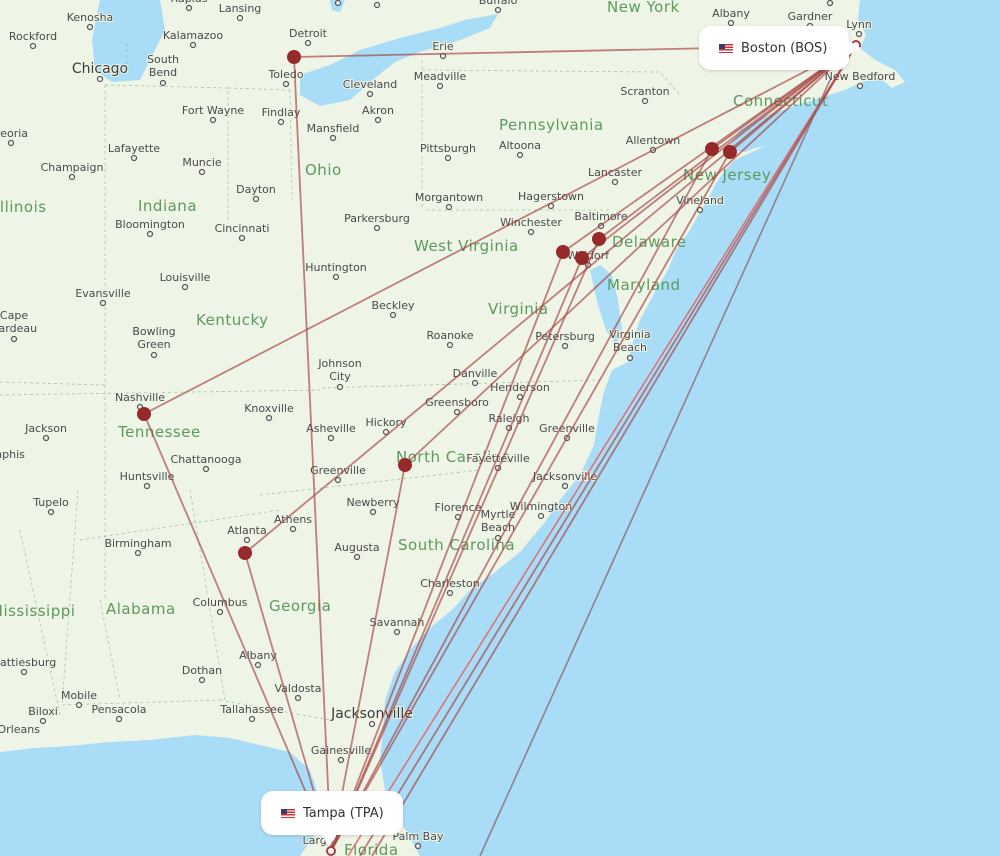 The image size is (1000, 856). I want to click on city-label: Columbus, so click(220, 602).